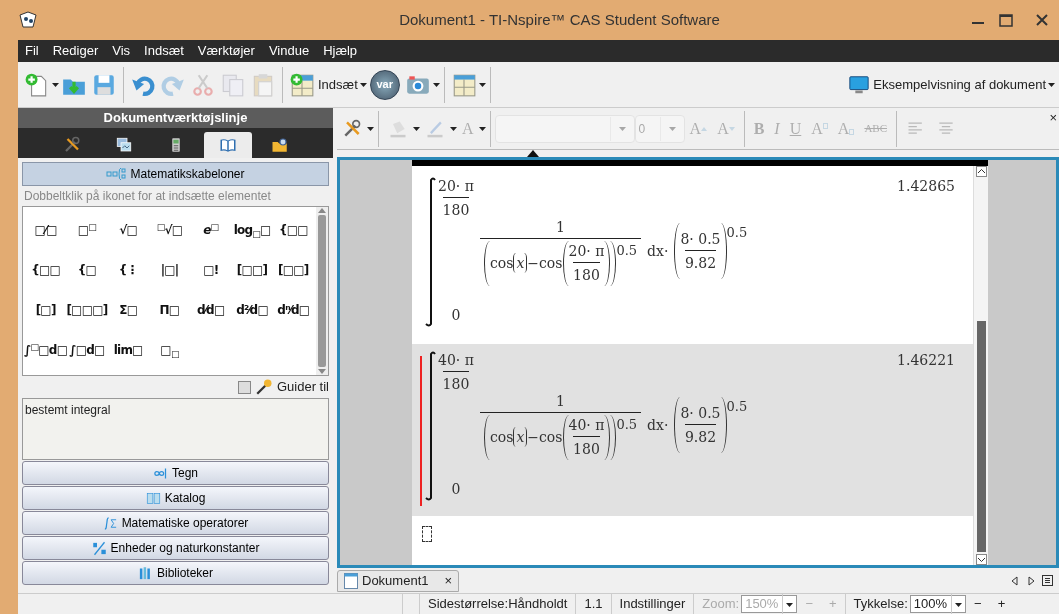 This screenshot has height=614, width=1059. I want to click on template-button: dⁿ⁄d□, so click(293, 311).